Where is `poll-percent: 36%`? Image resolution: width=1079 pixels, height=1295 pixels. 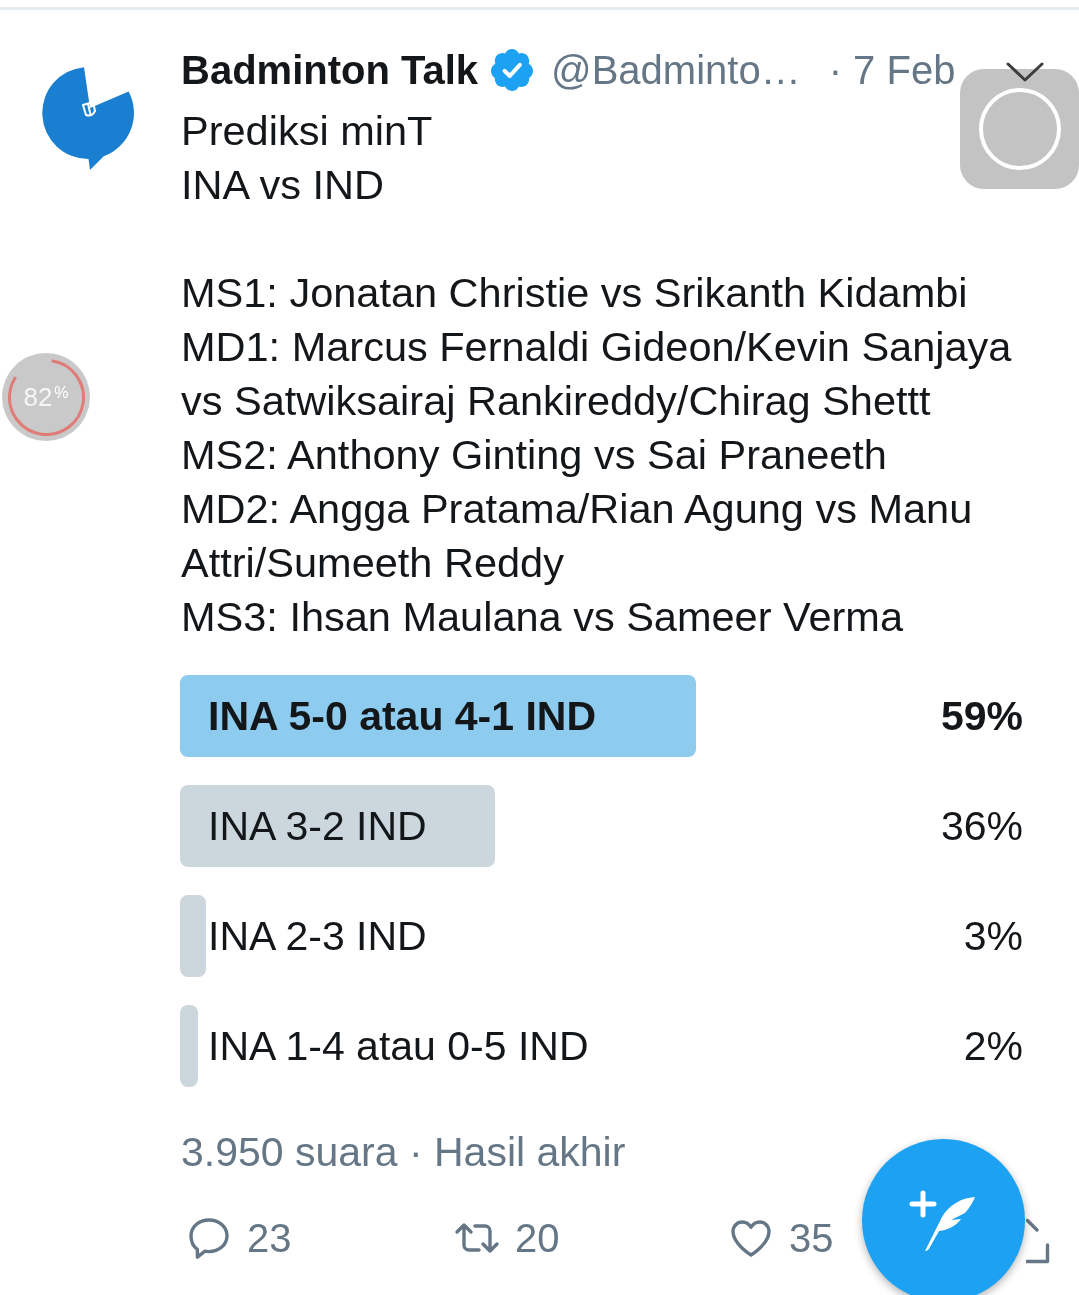 poll-percent: 36% is located at coordinates (981, 826).